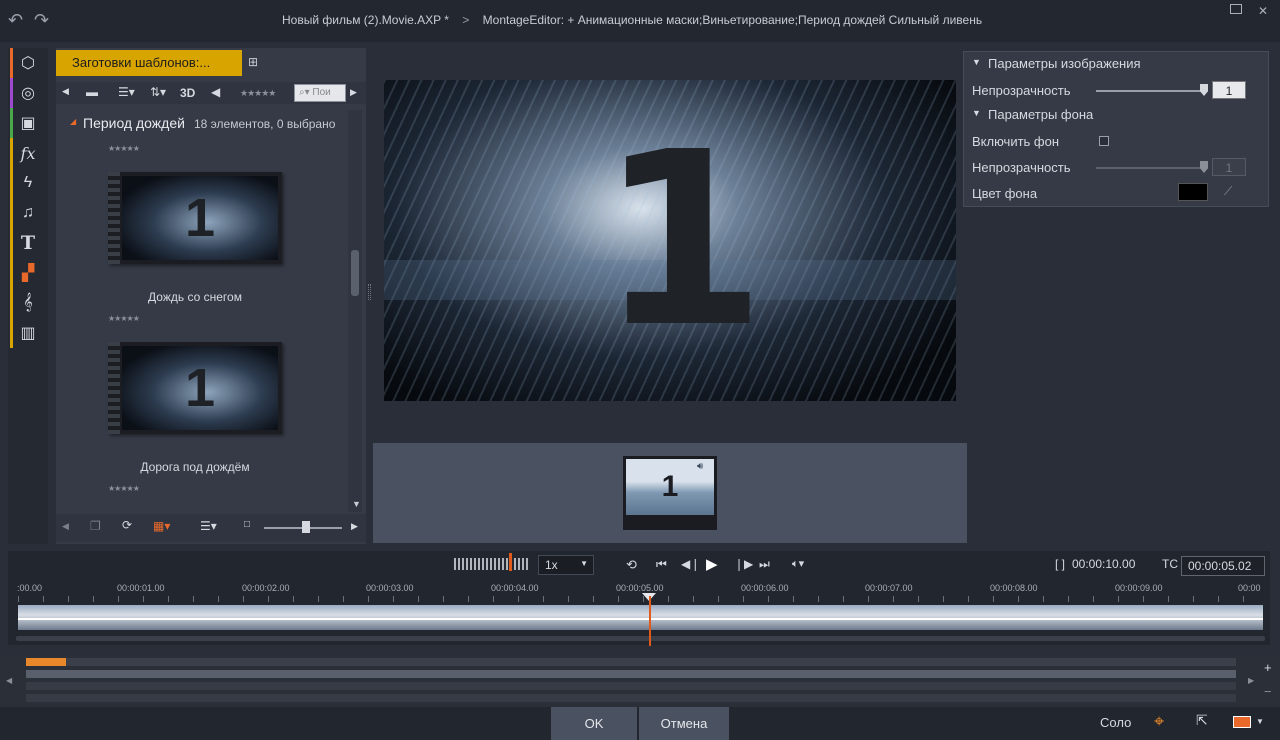  I want to click on search-placeholder: Пои, so click(321, 92).